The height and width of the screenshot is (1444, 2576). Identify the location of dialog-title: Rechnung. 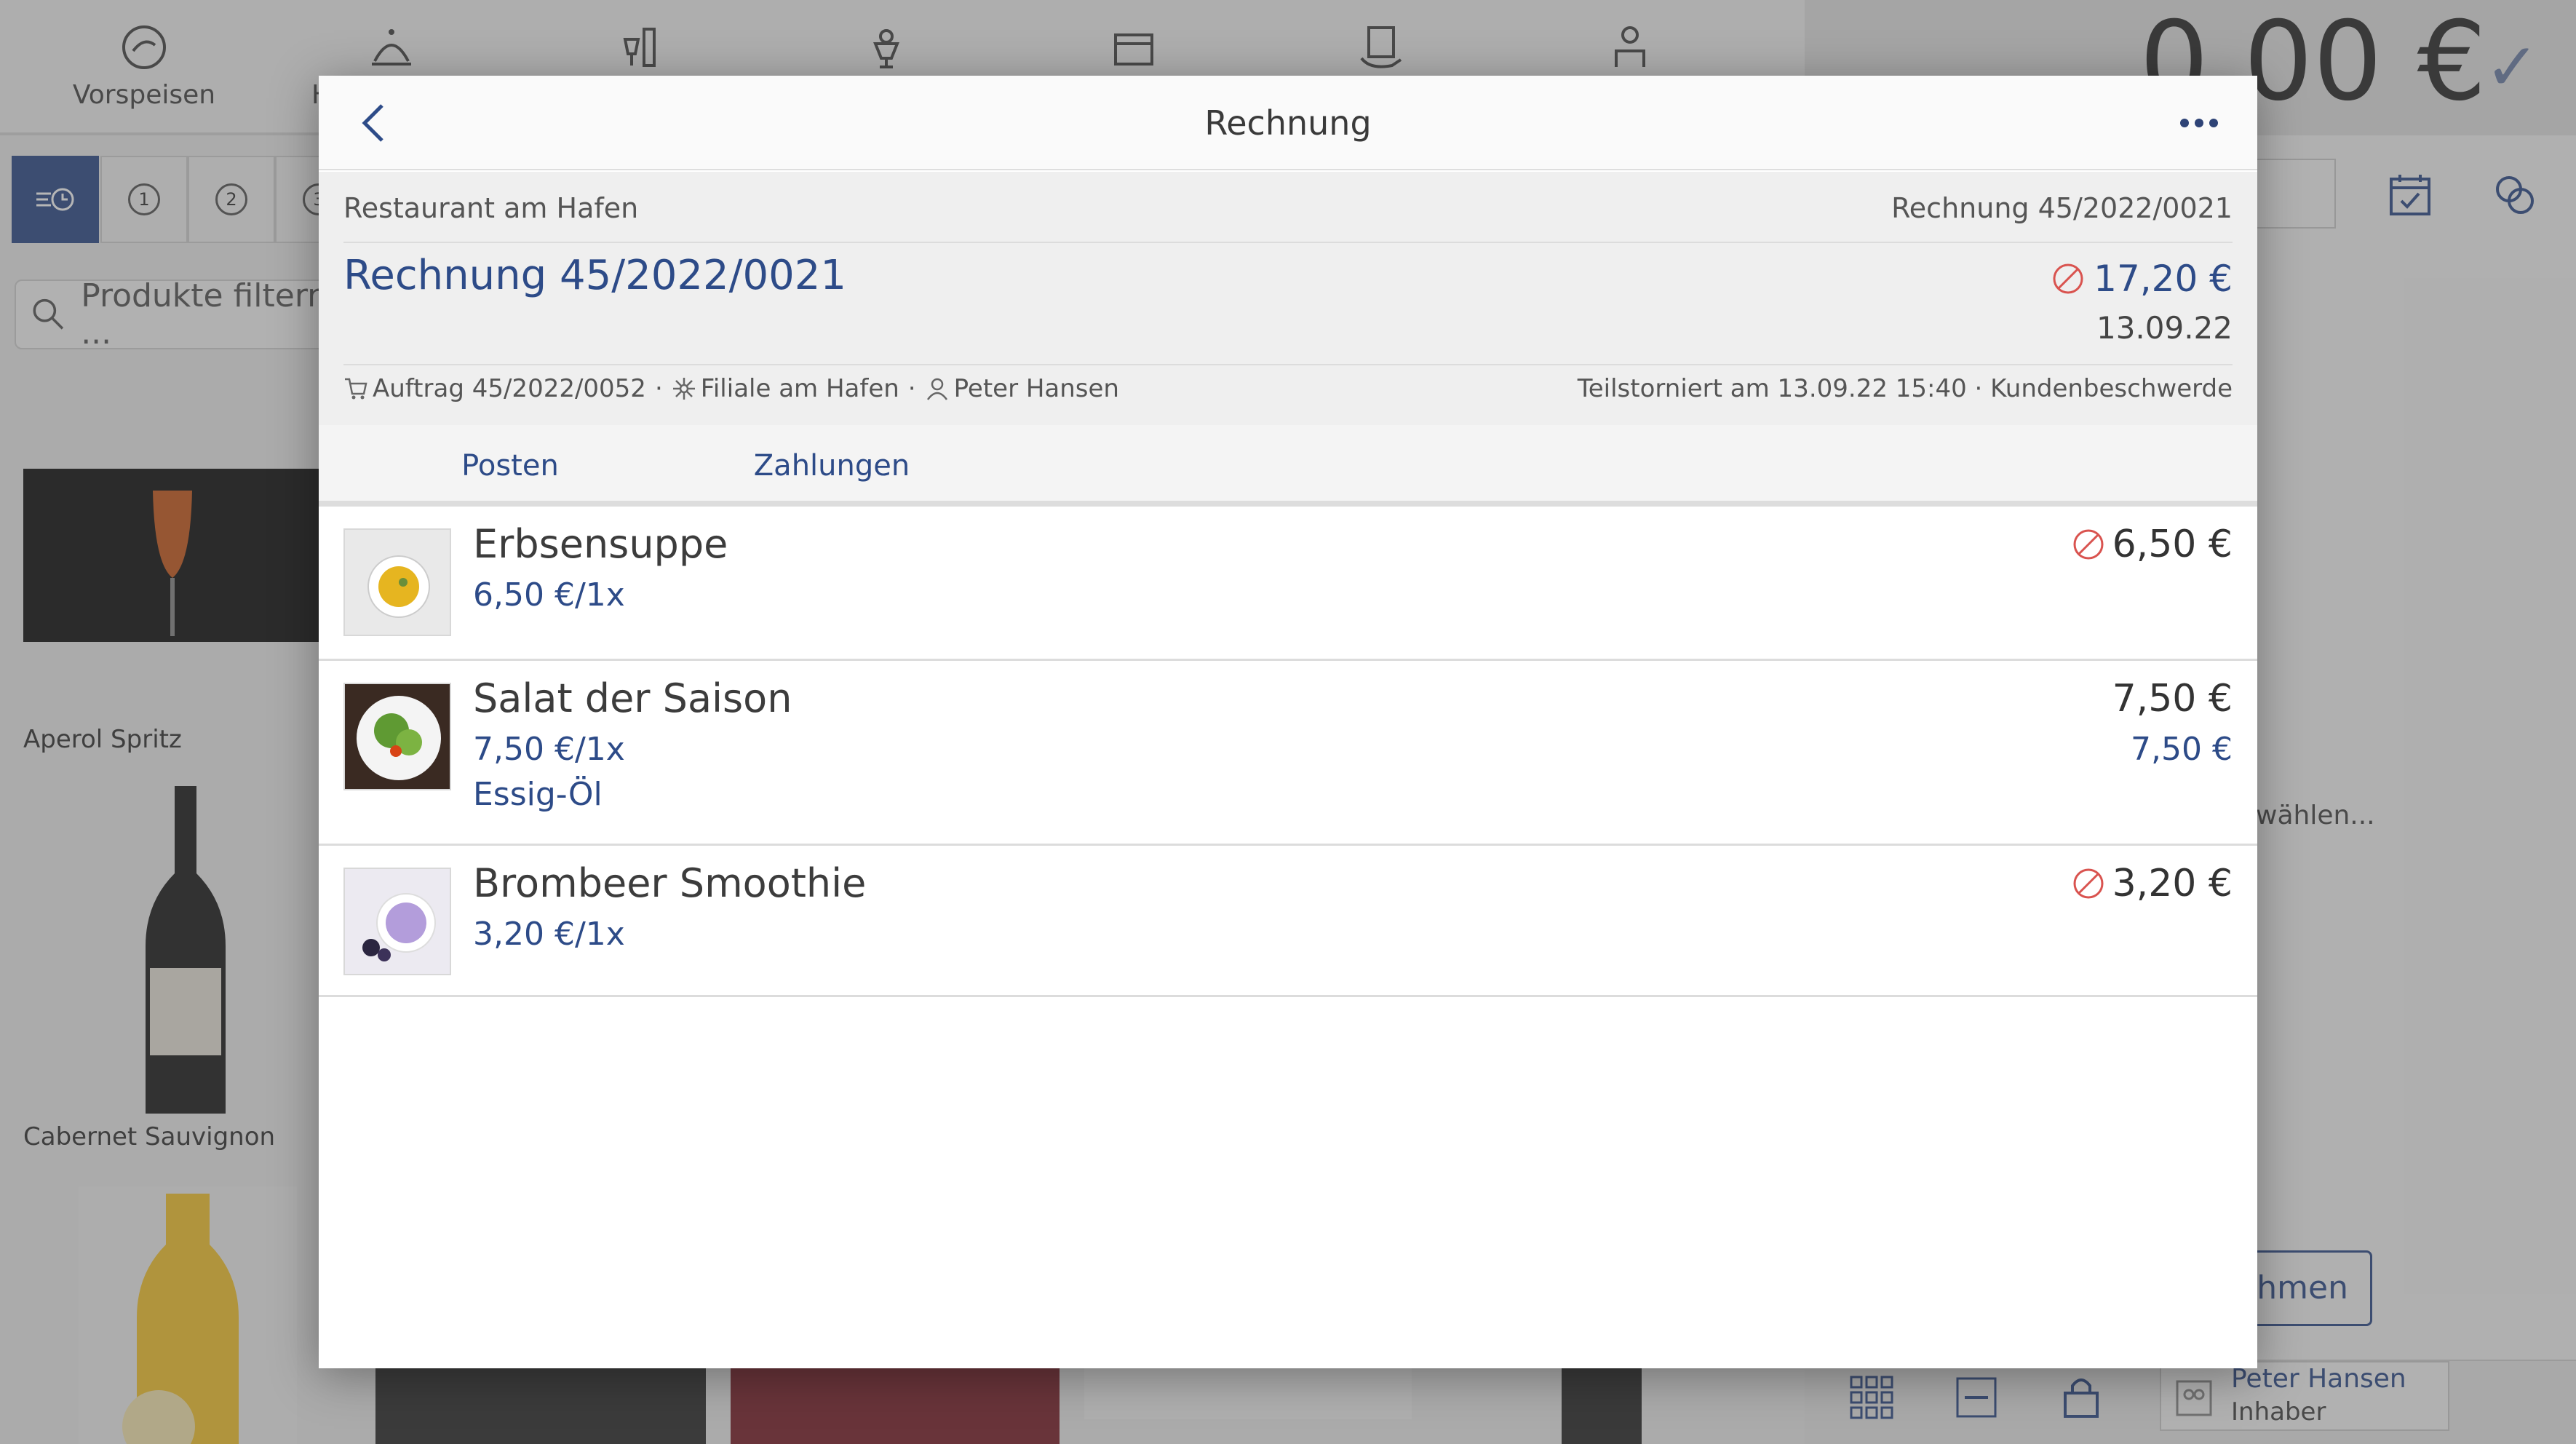
(1288, 123).